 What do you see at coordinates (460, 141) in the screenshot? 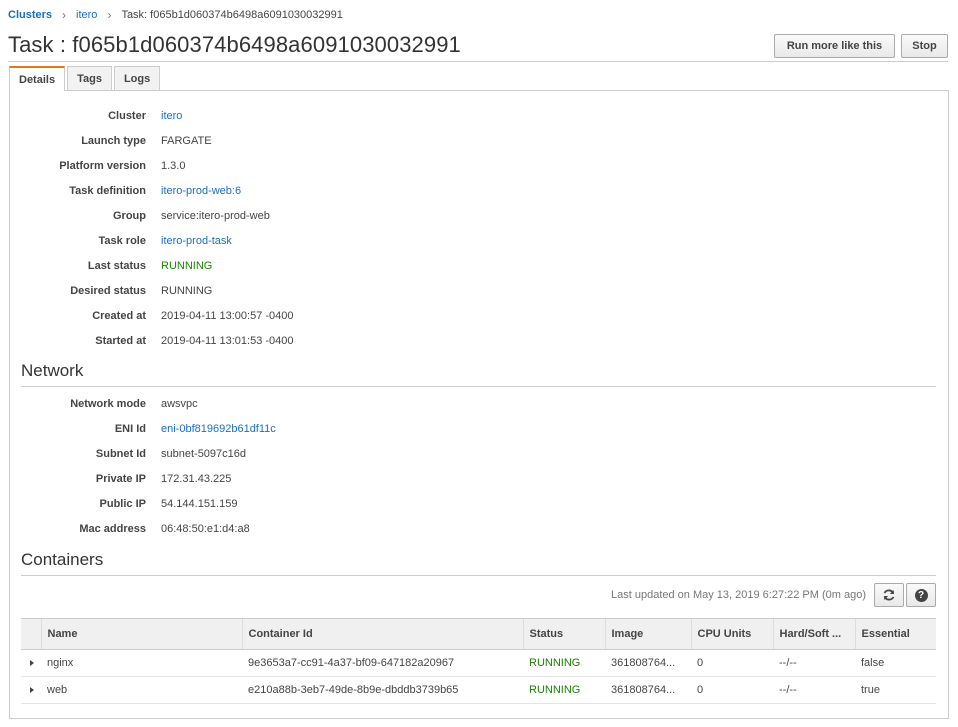
I see `detail-row-launch-type: Launch type FARGATE` at bounding box center [460, 141].